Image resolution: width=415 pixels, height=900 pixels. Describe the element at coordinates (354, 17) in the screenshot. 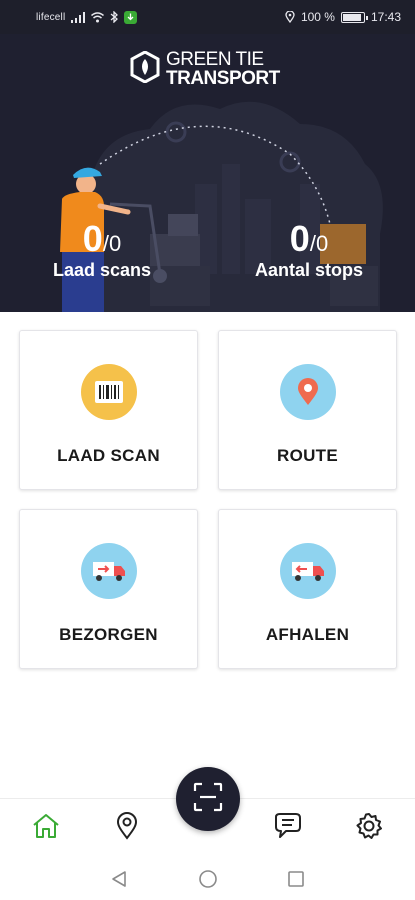

I see `battery-icon` at that location.